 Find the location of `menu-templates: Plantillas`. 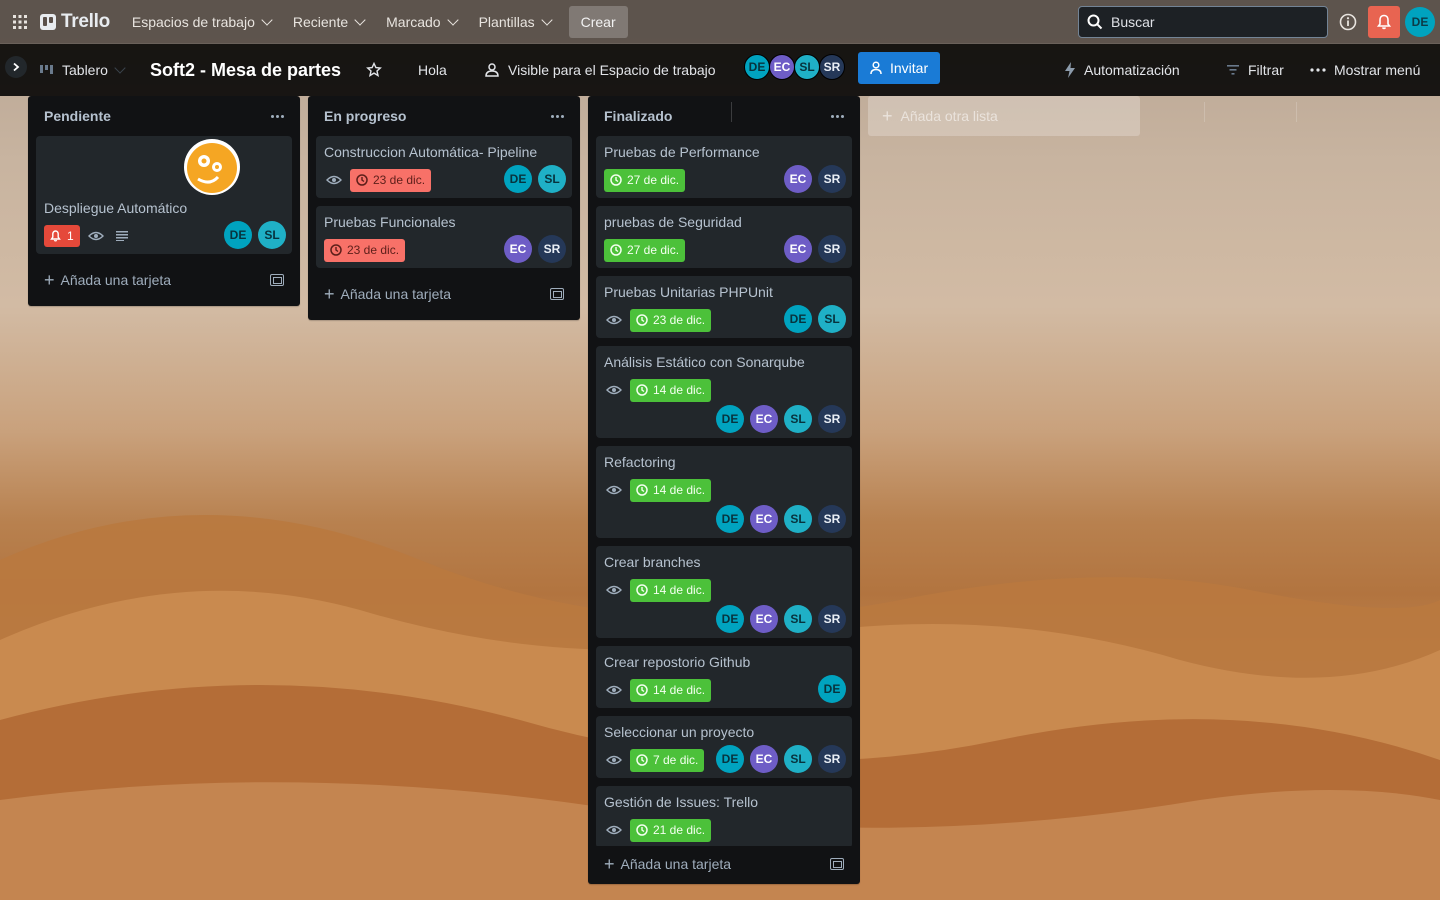

menu-templates: Plantillas is located at coordinates (515, 22).